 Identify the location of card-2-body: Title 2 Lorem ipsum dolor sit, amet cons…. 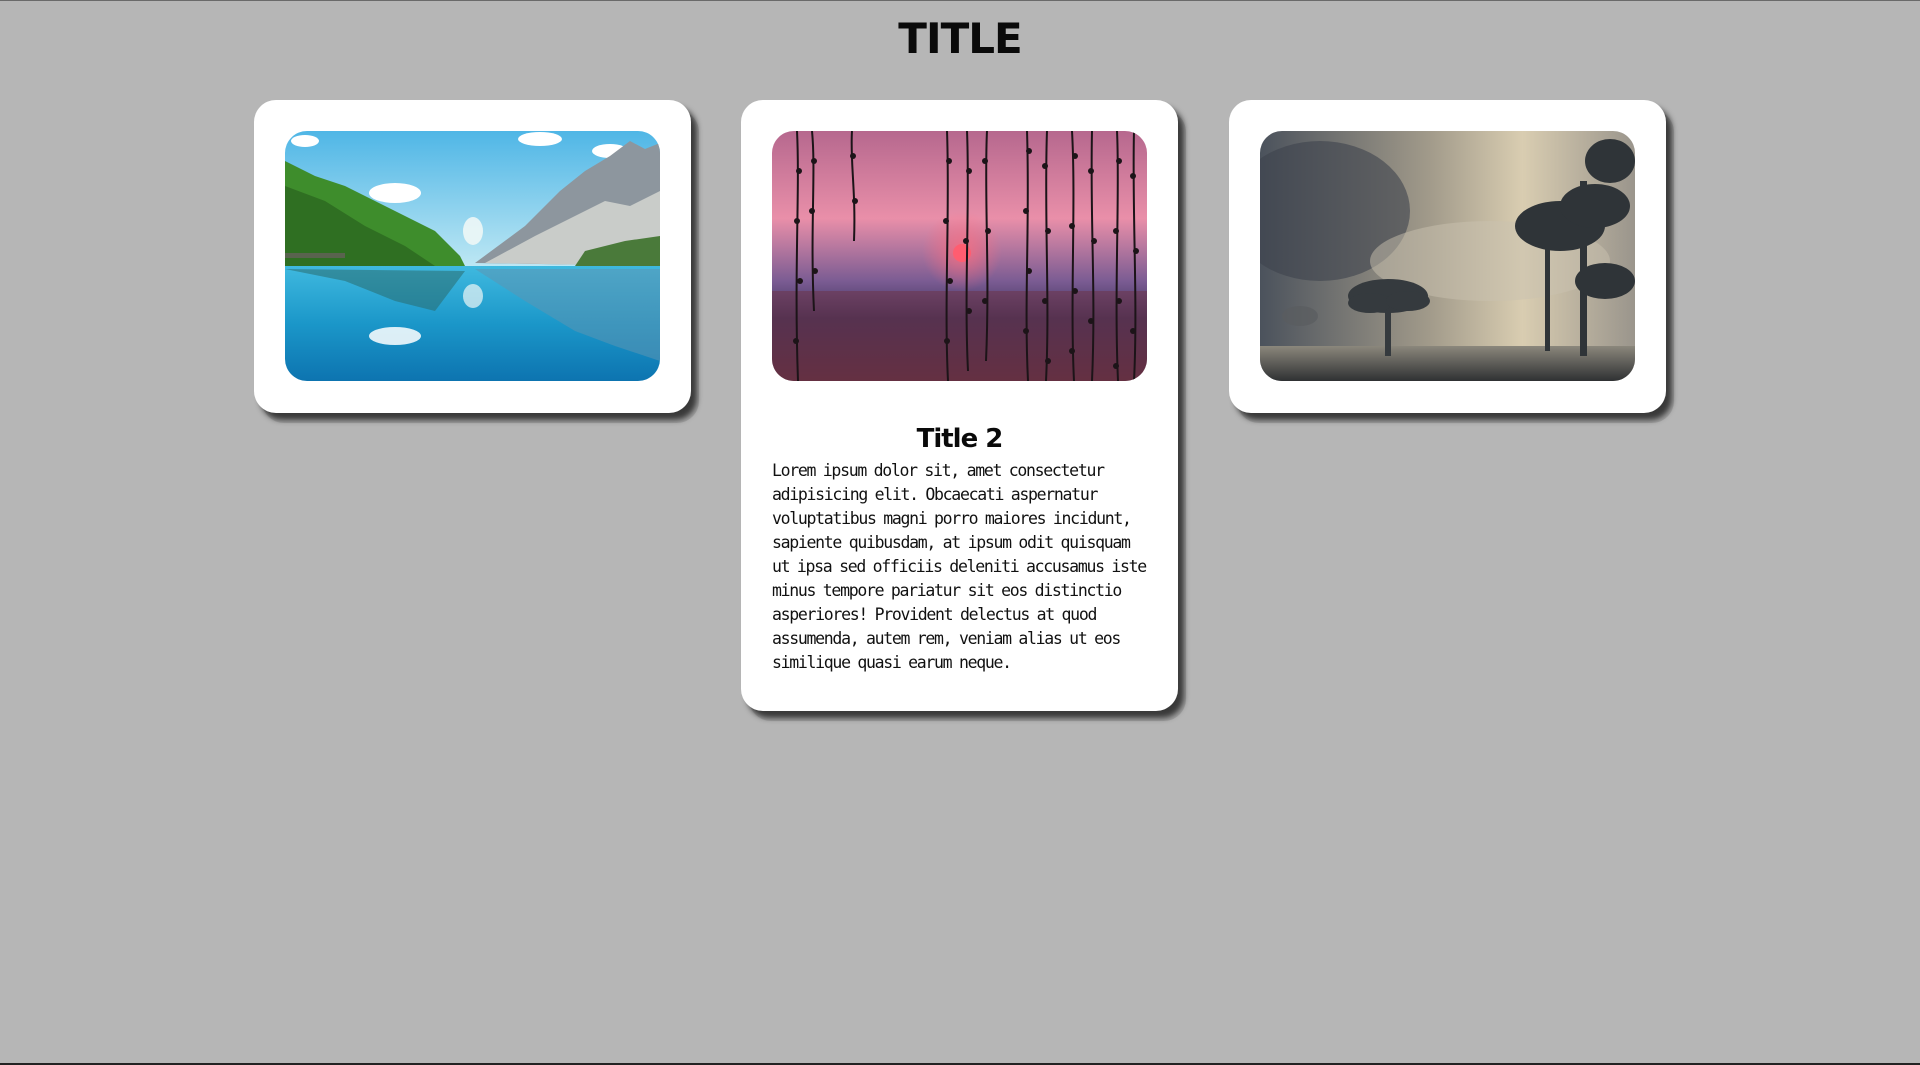
(959, 530).